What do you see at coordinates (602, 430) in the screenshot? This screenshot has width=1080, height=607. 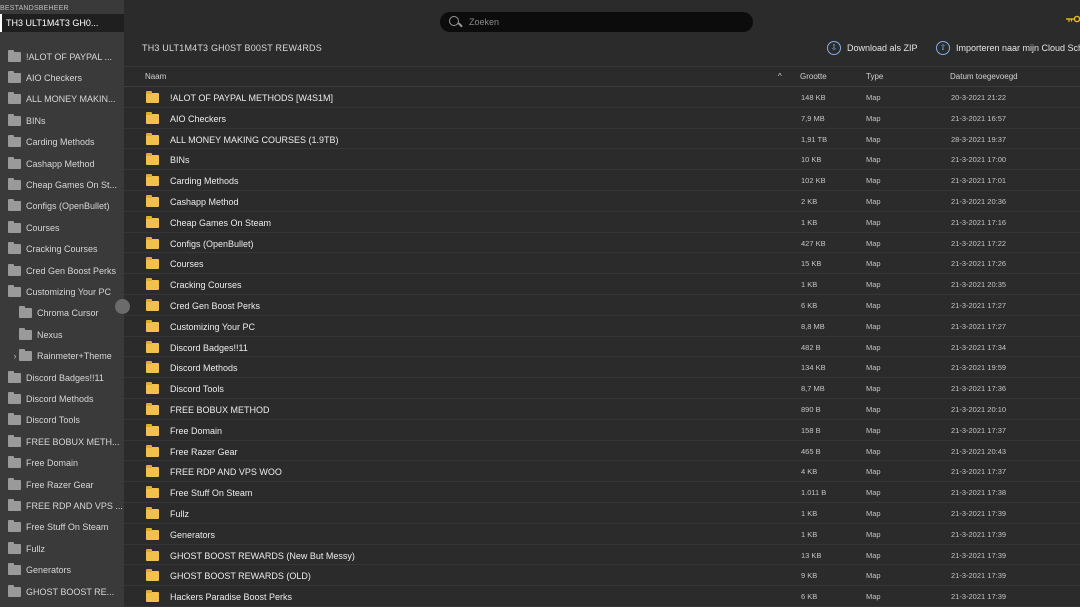 I see `table-row: Free Domain 158 B Map 21-3-2021 17:37` at bounding box center [602, 430].